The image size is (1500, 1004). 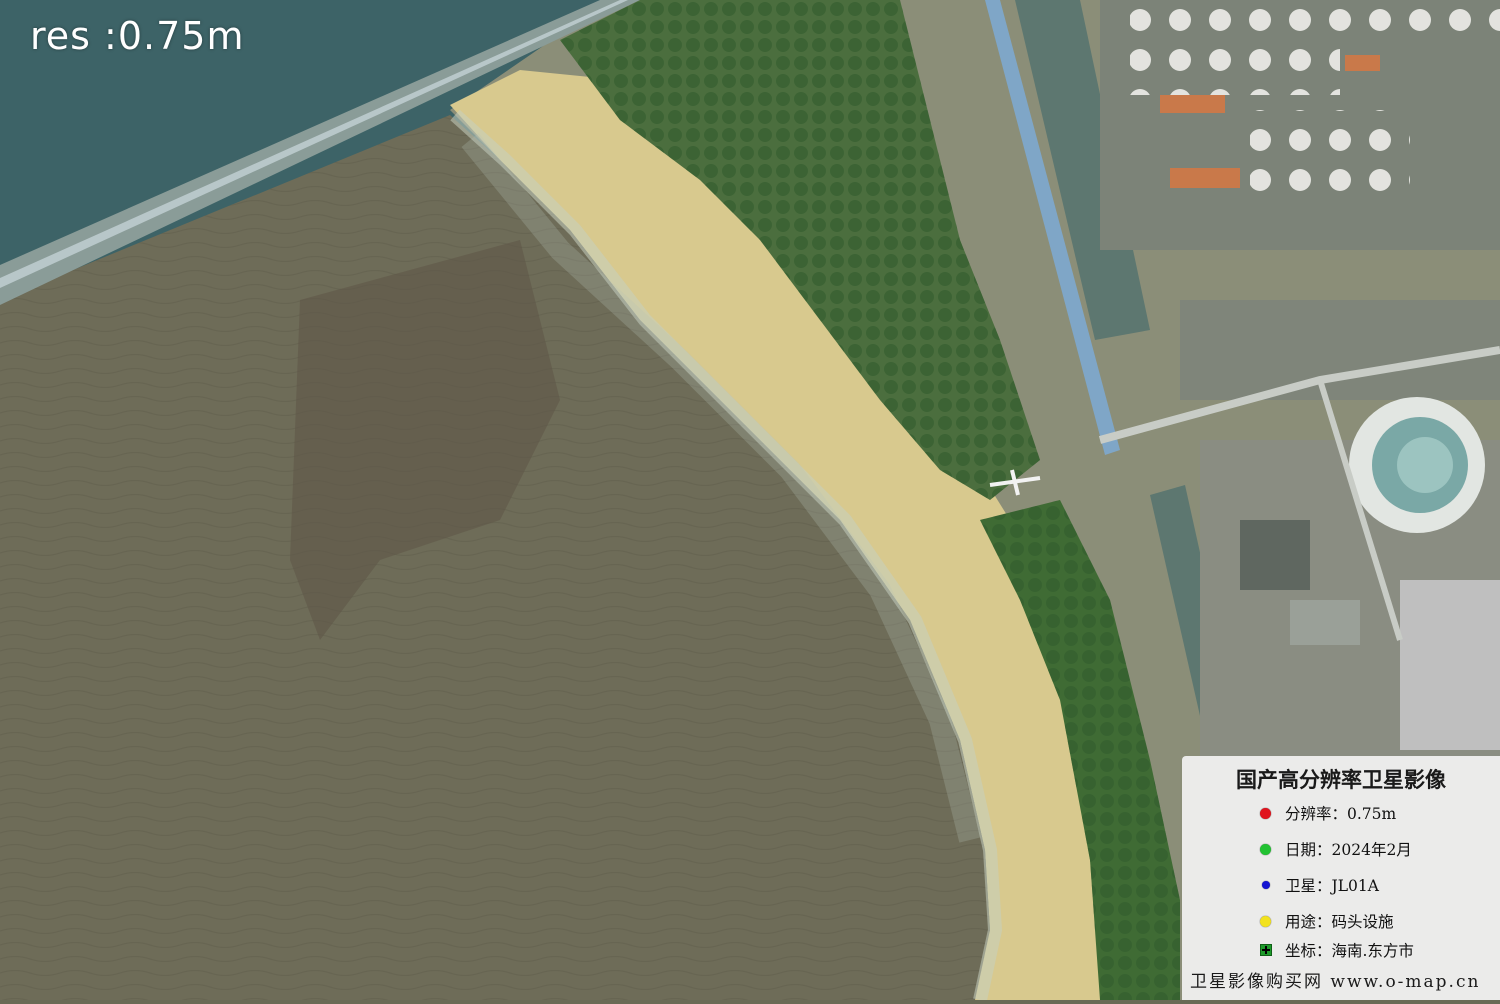 I want to click on resolution-label: res :0.75m, so click(x=137, y=36).